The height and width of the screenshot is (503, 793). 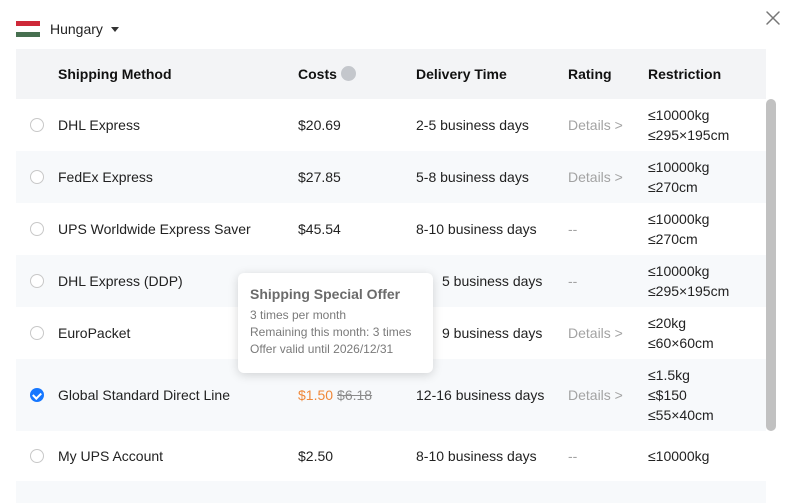 What do you see at coordinates (667, 395) in the screenshot?
I see `restriction-line: ≤$150` at bounding box center [667, 395].